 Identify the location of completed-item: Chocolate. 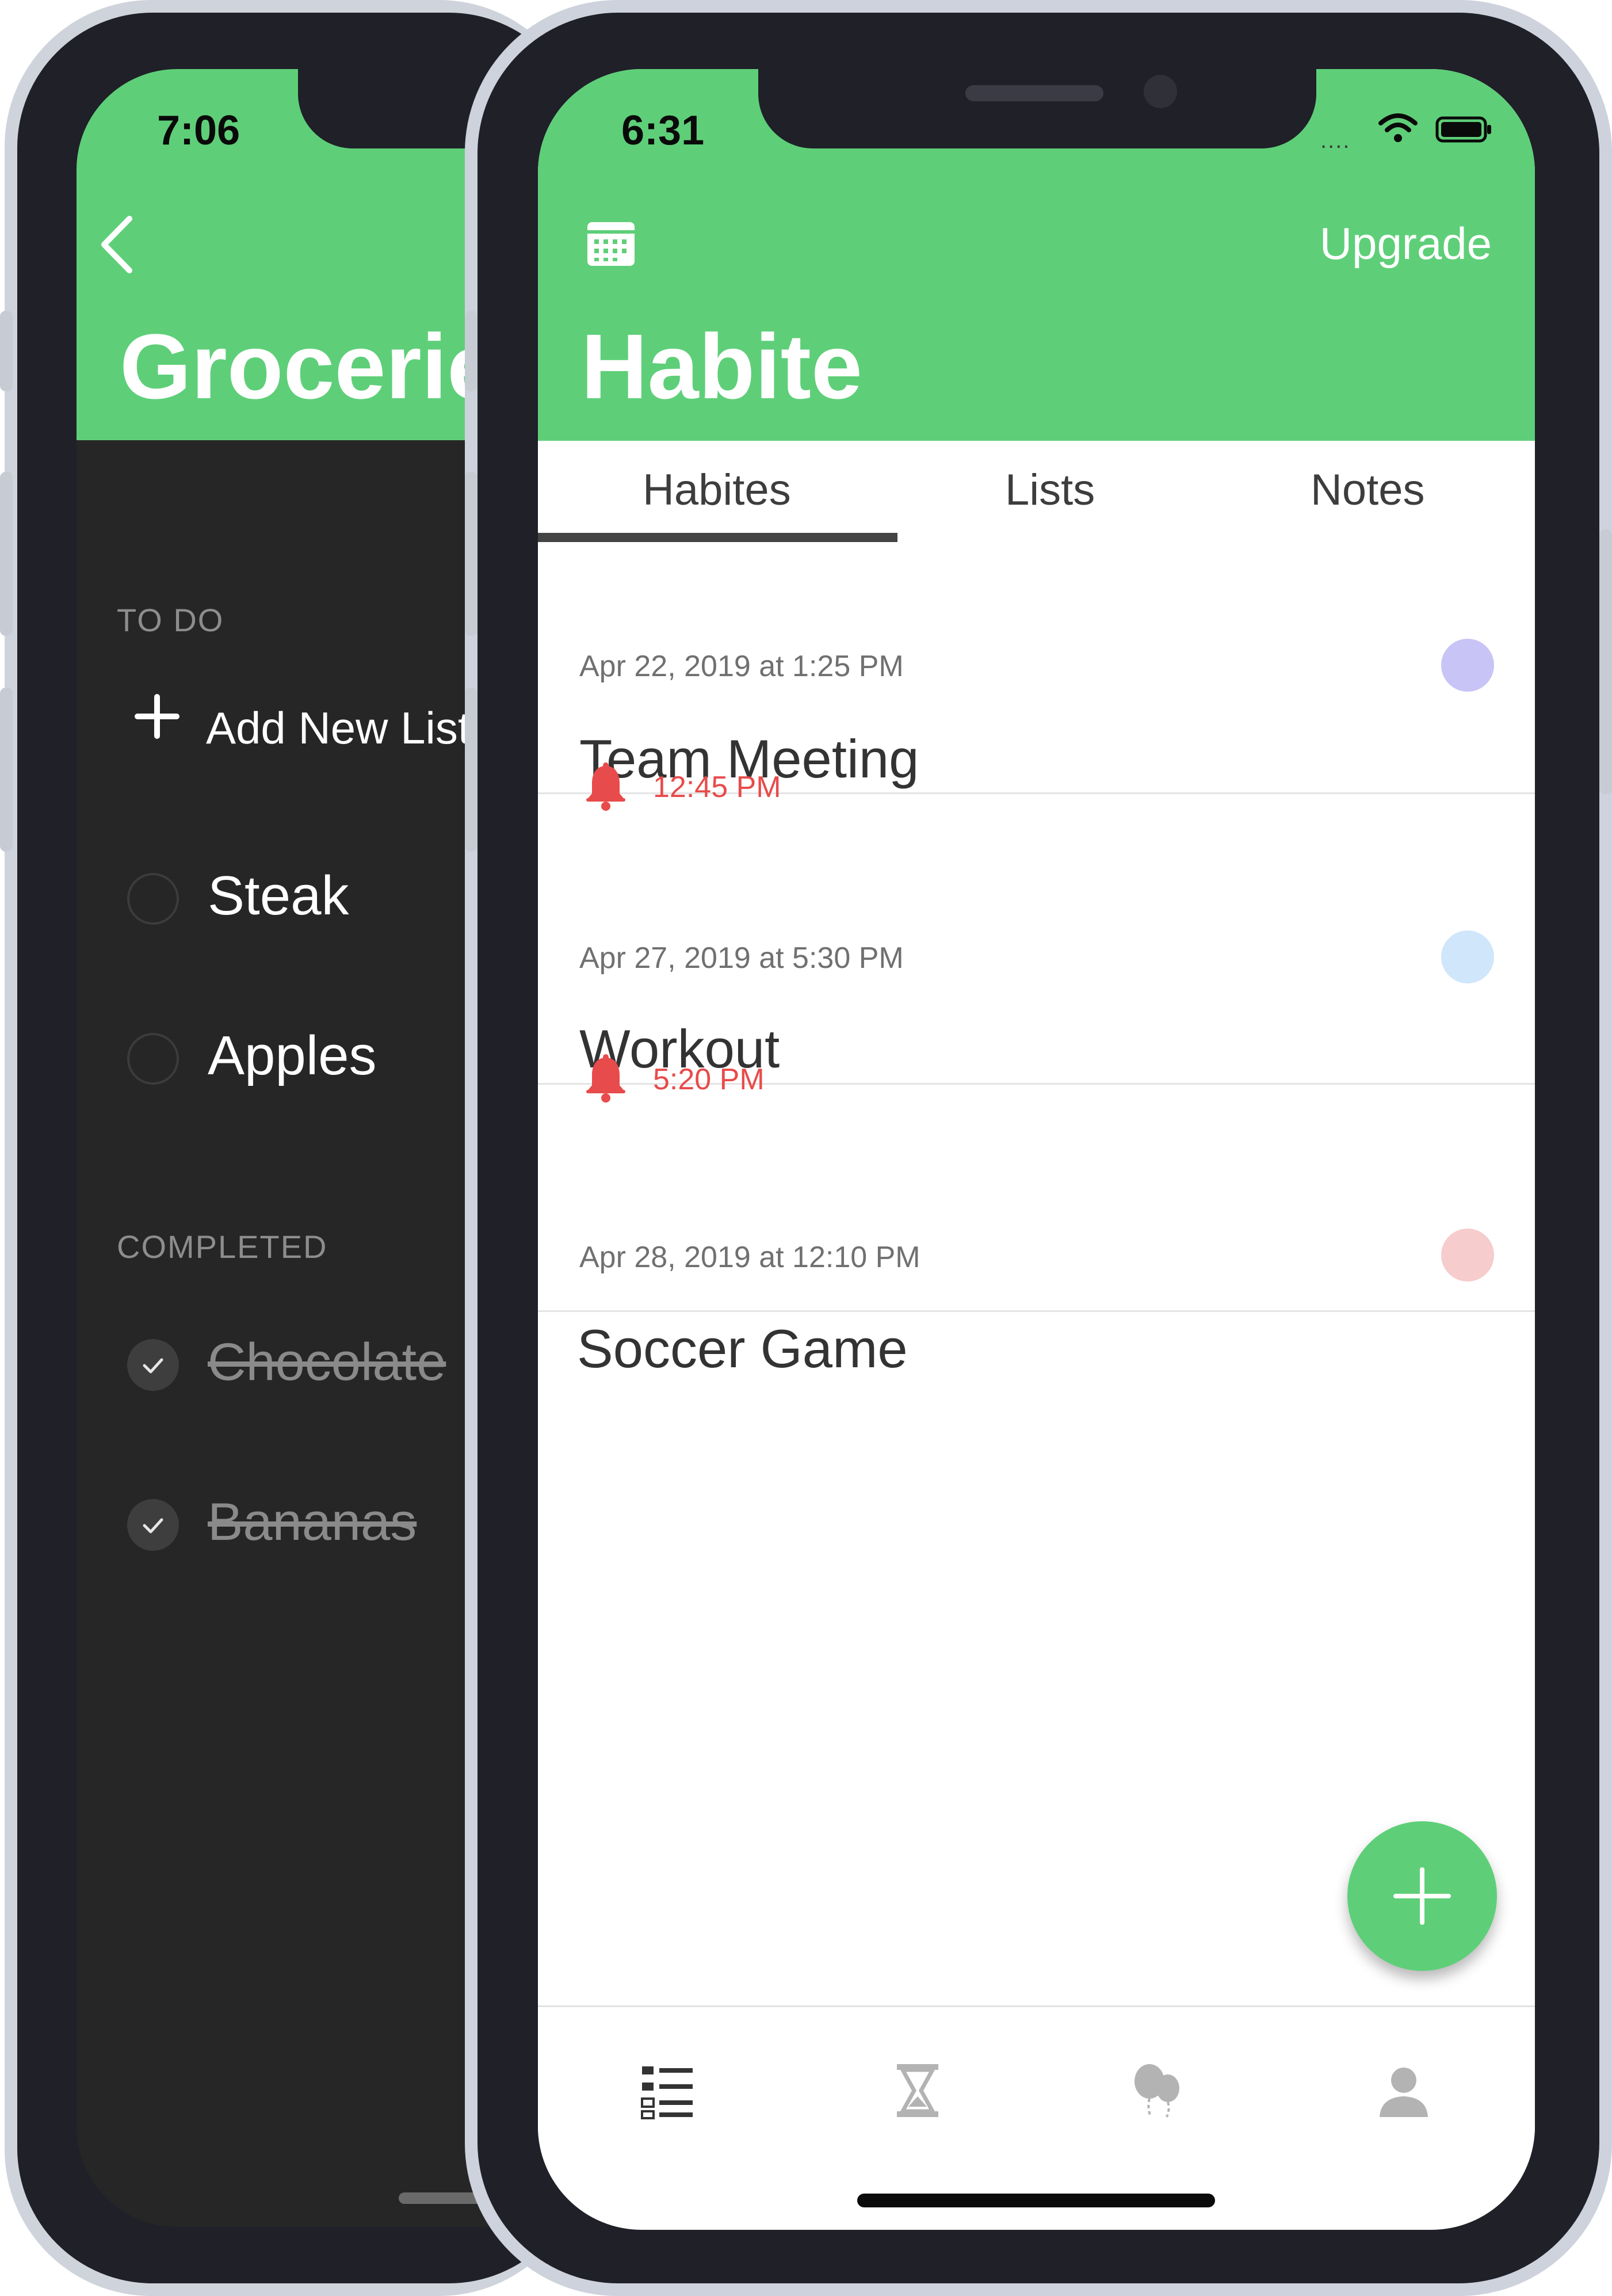
(327, 1362).